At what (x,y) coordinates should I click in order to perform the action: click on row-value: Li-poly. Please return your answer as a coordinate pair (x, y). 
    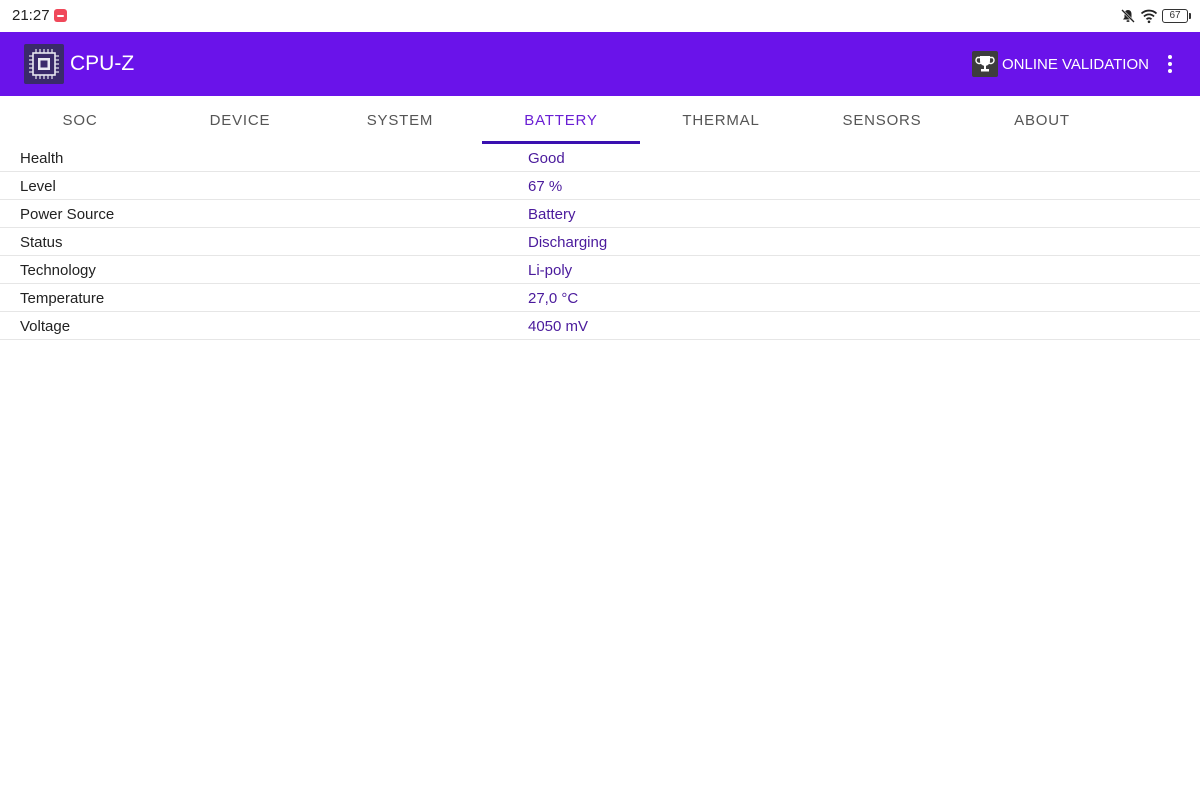
    Looking at the image, I should click on (550, 270).